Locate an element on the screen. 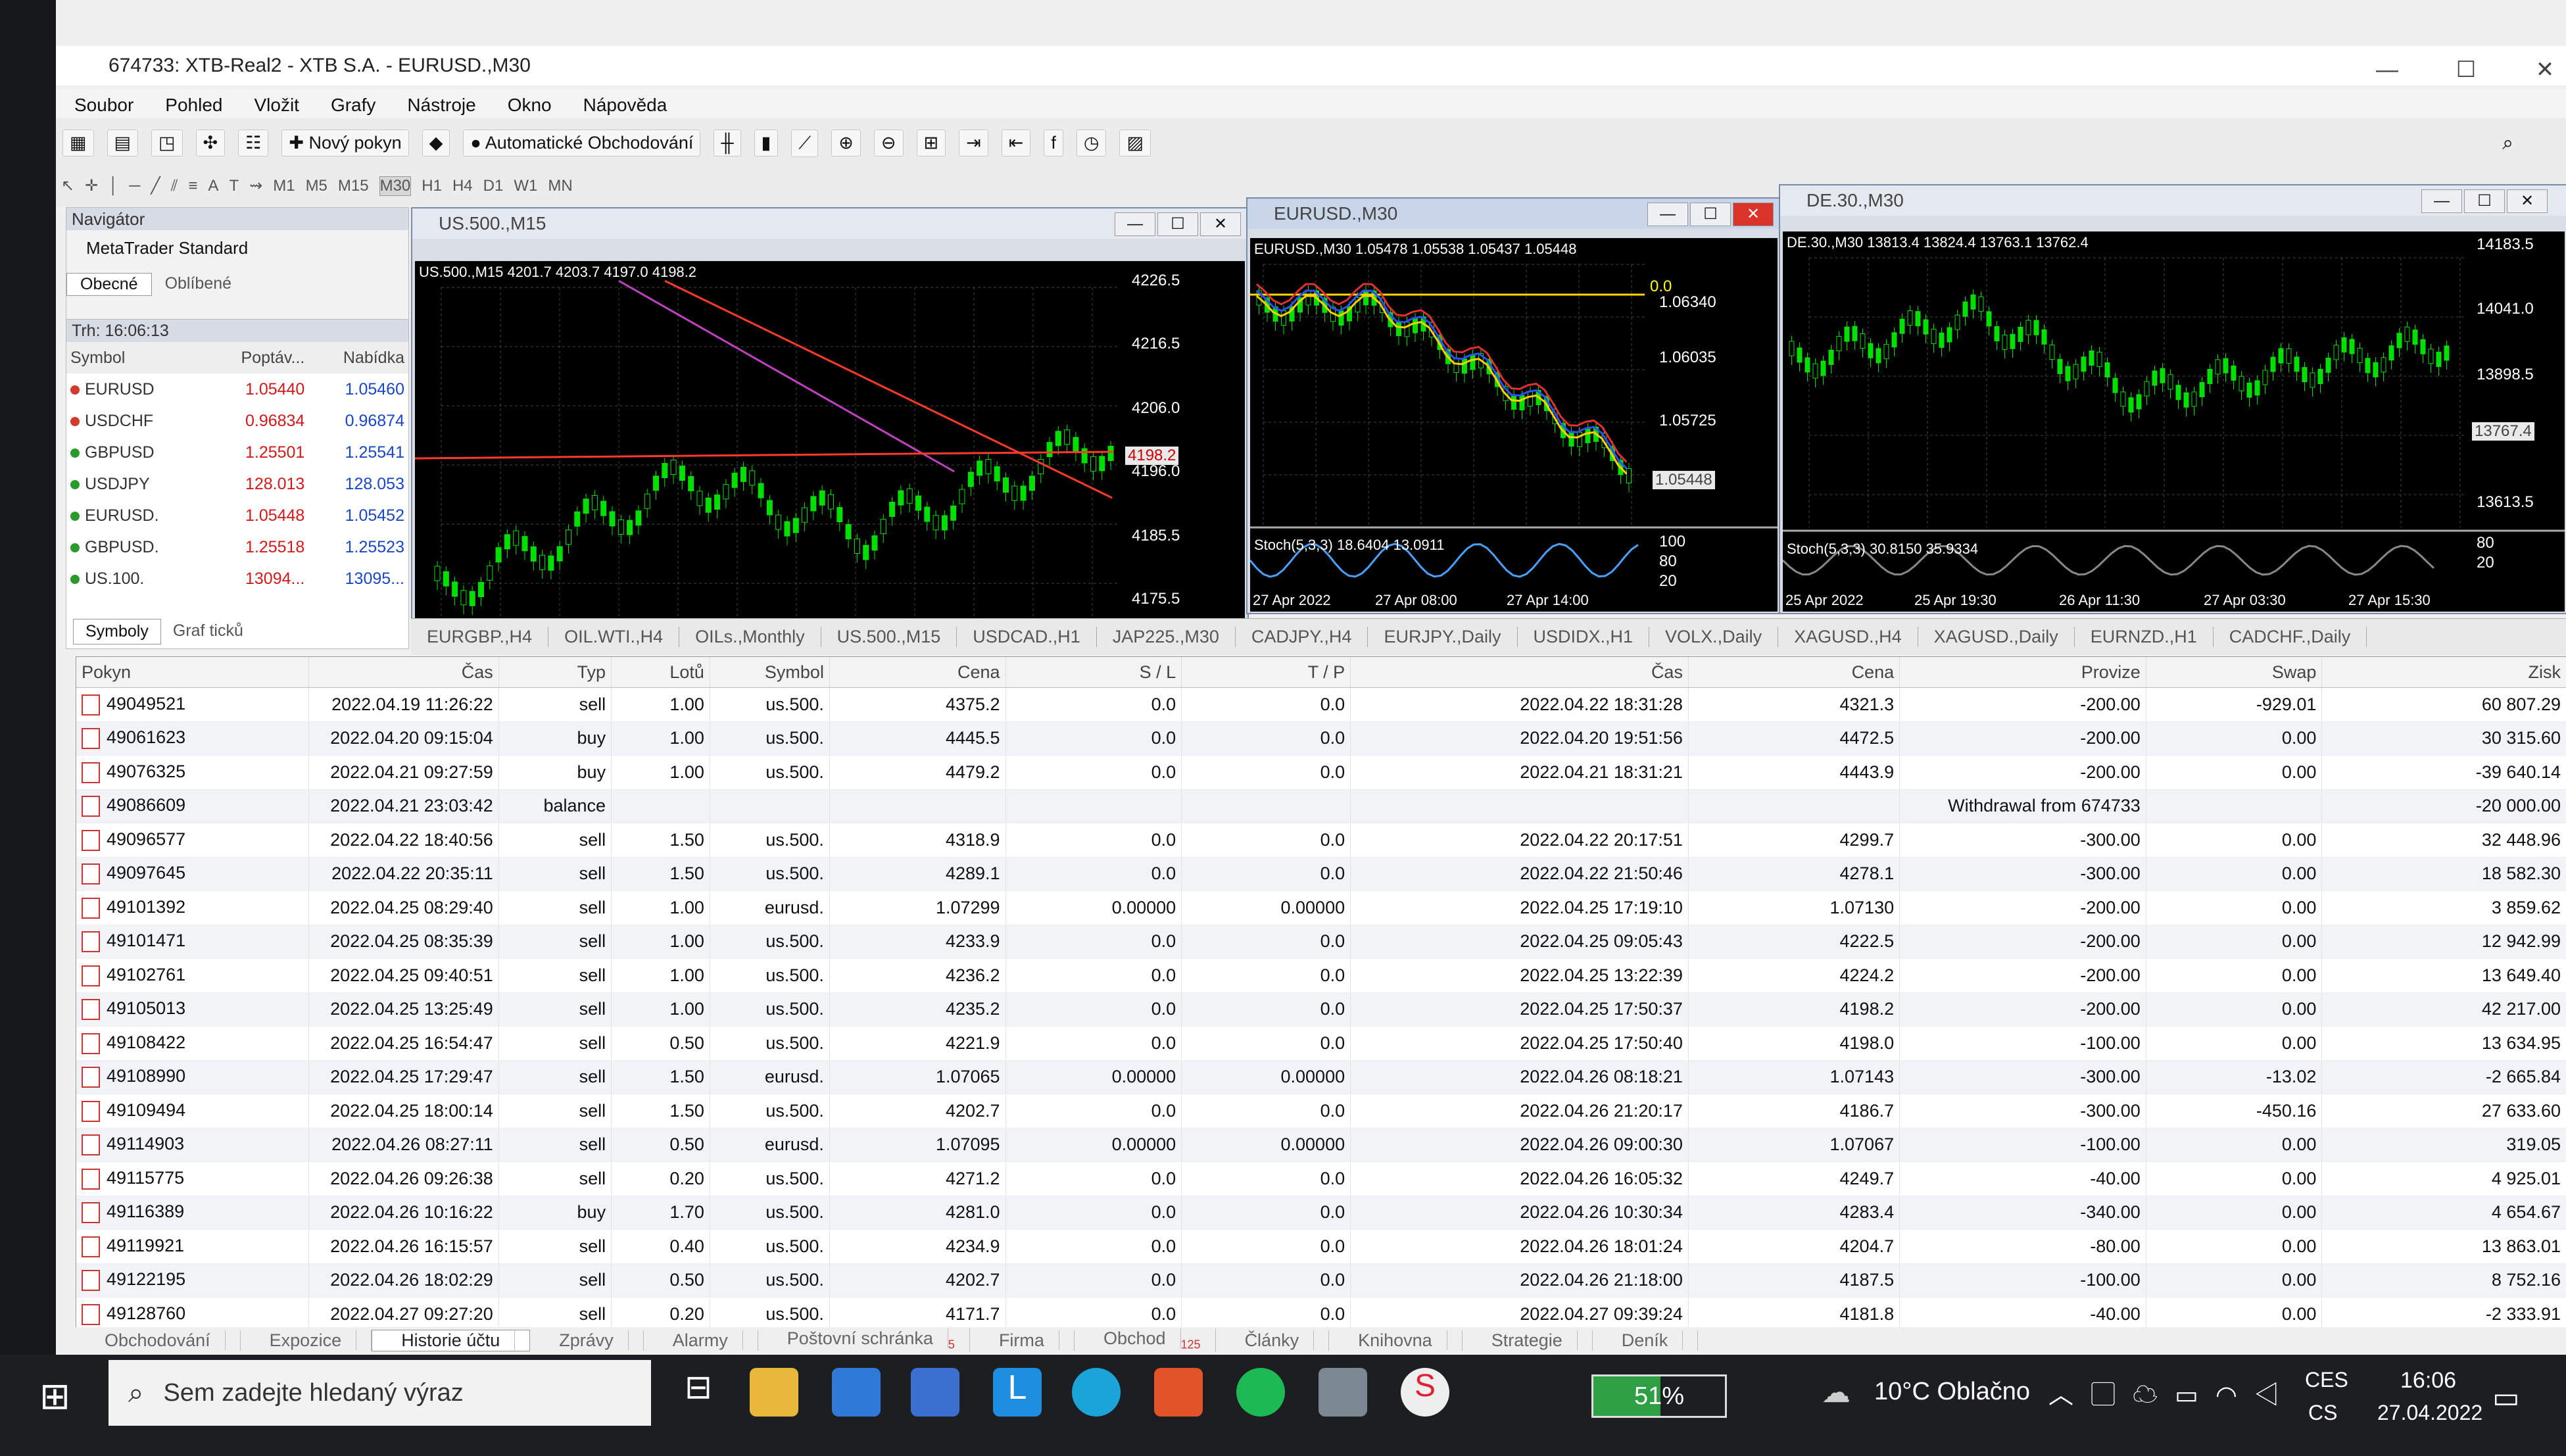 The height and width of the screenshot is (1456, 2566). tf-h4: H4 is located at coordinates (462, 186).